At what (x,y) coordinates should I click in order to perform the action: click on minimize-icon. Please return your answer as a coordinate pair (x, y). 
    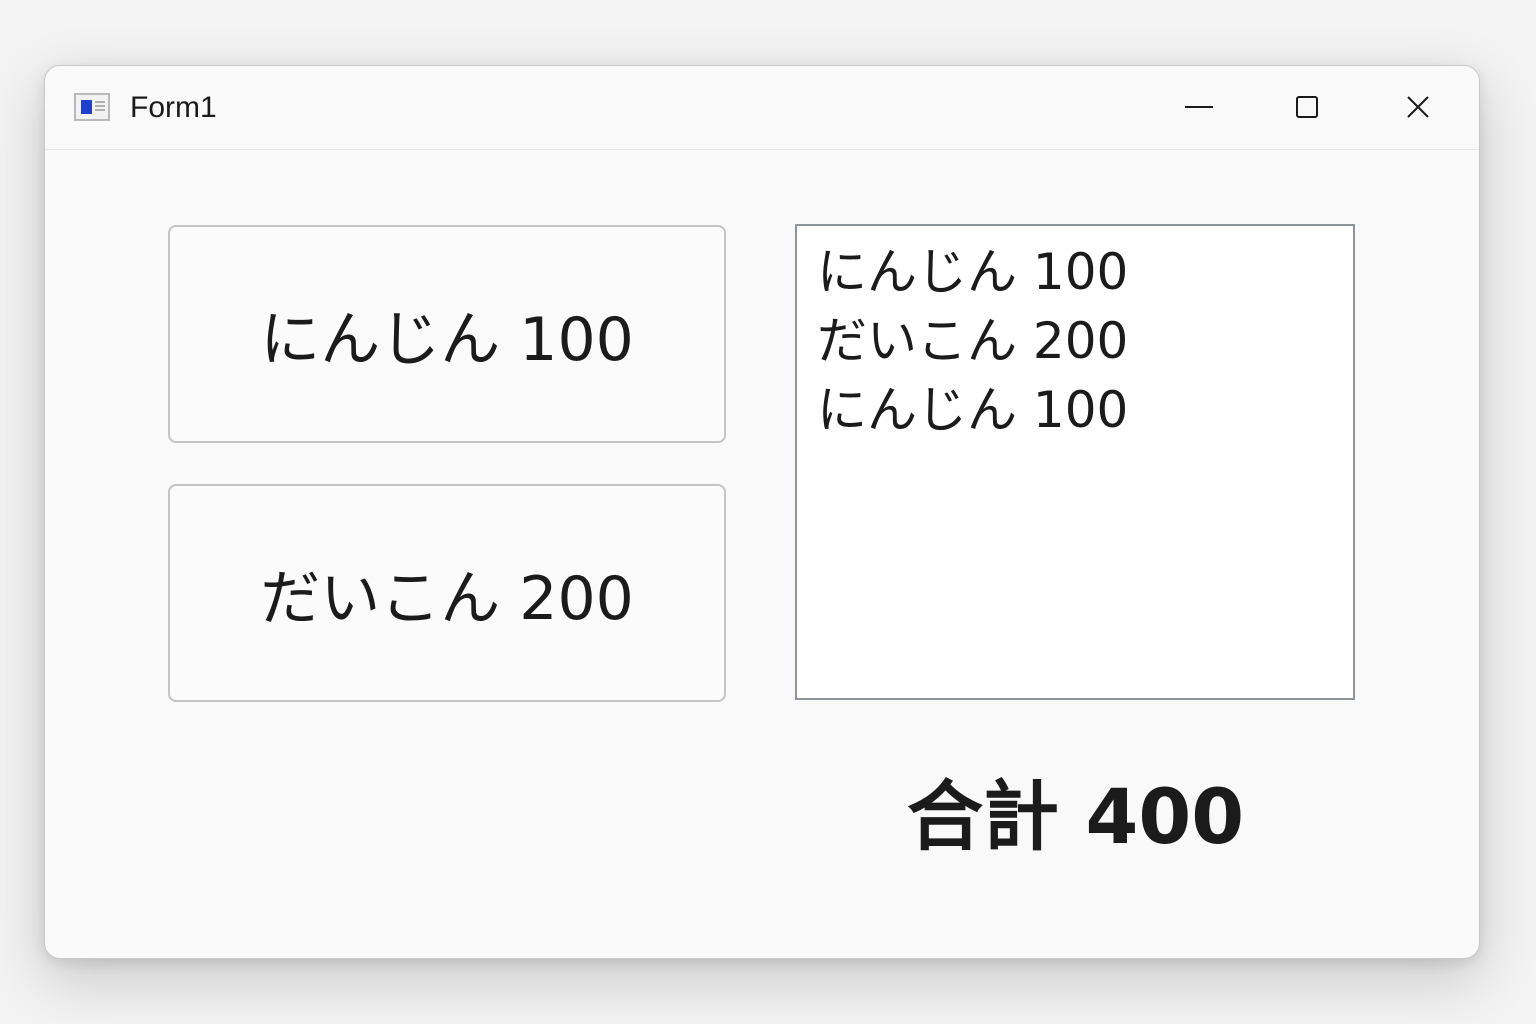
    Looking at the image, I should click on (1199, 107).